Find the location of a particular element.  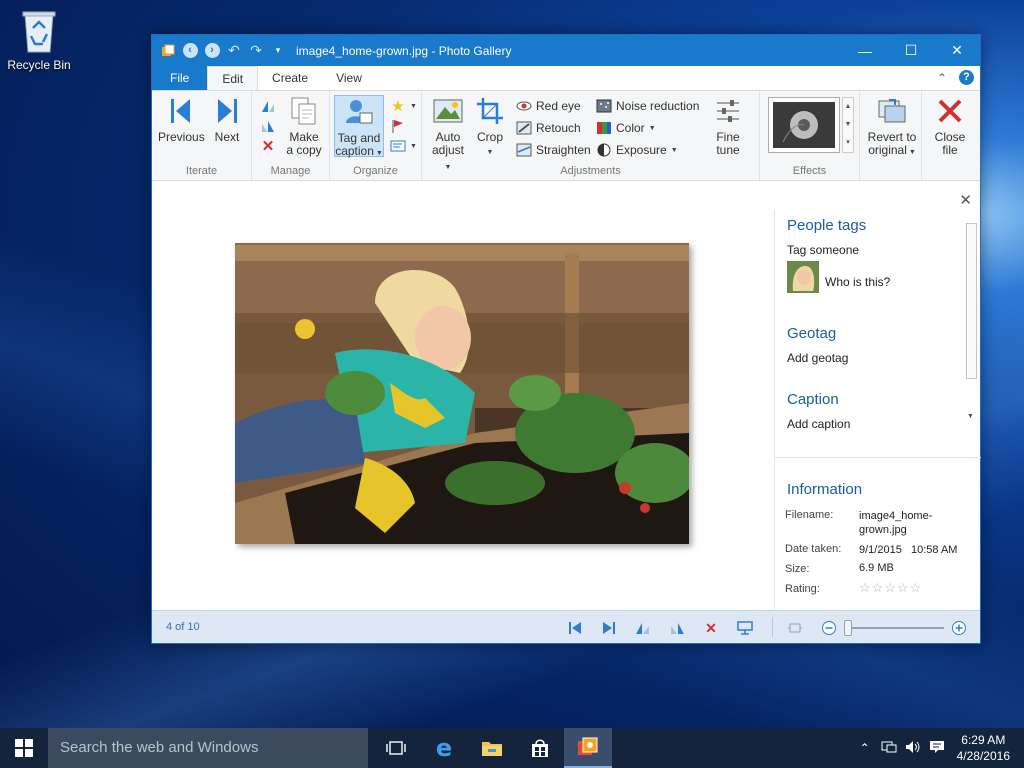

action-center-icon is located at coordinates (937, 748).